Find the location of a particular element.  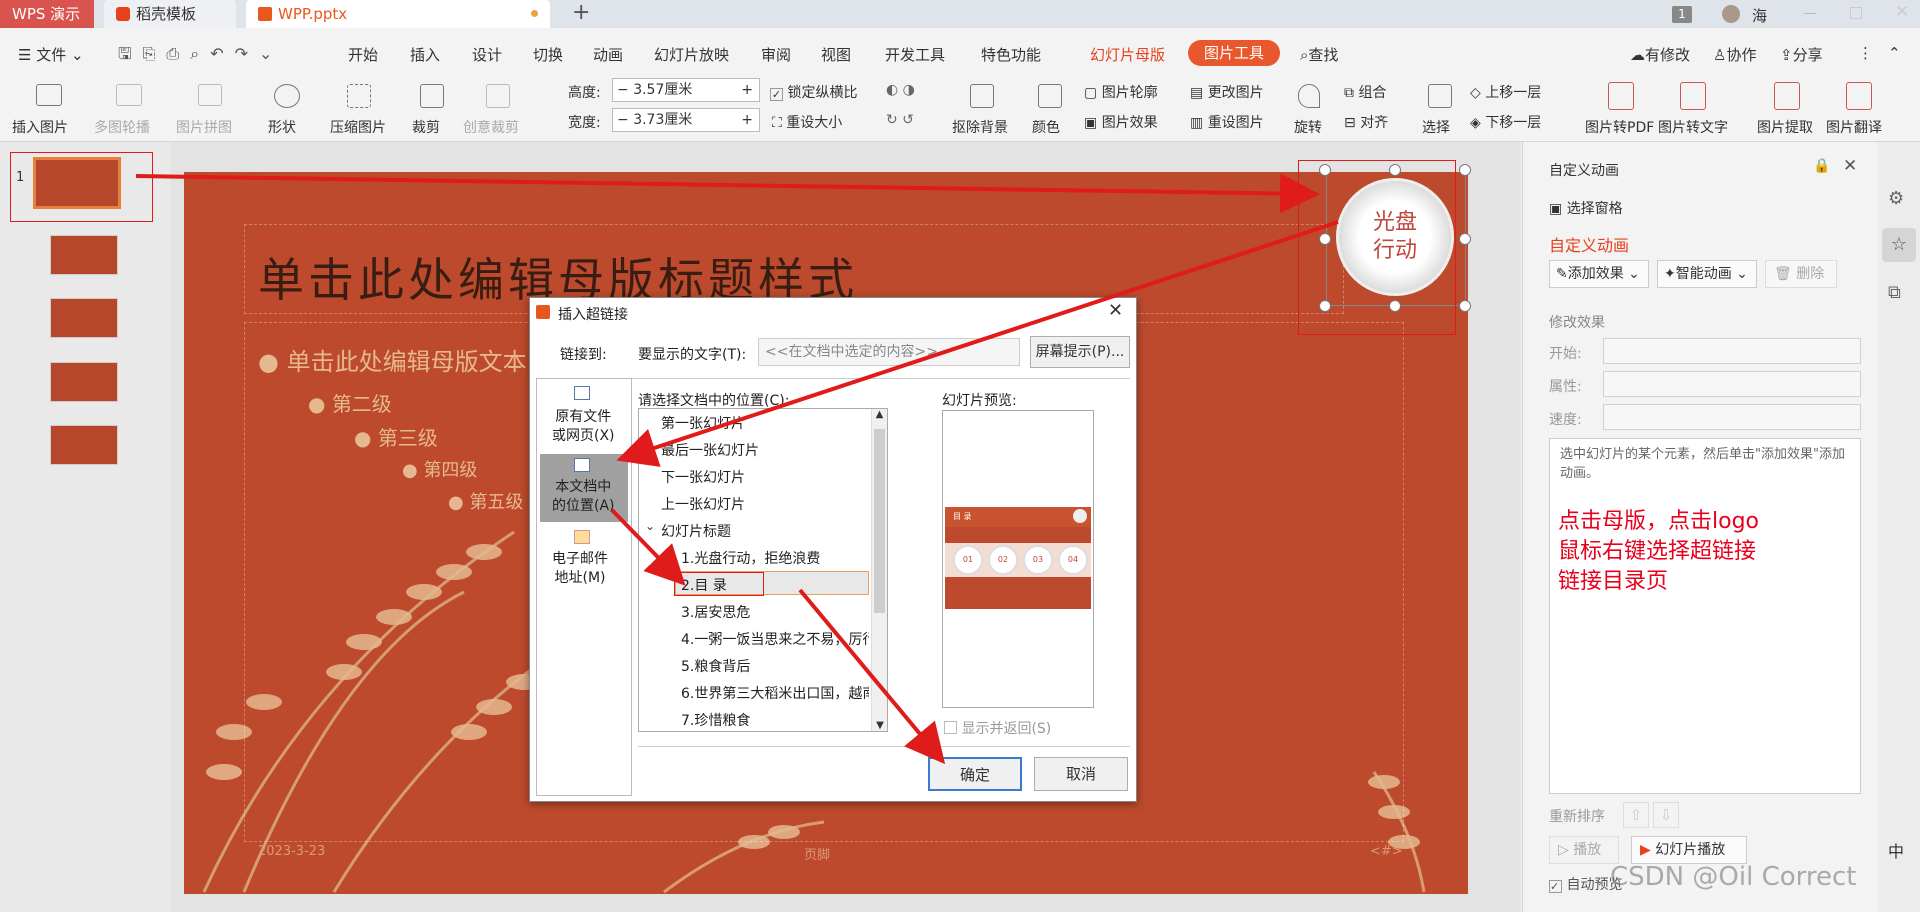

tree-slide-7: 7.珍惜粮食 is located at coordinates (715, 720).